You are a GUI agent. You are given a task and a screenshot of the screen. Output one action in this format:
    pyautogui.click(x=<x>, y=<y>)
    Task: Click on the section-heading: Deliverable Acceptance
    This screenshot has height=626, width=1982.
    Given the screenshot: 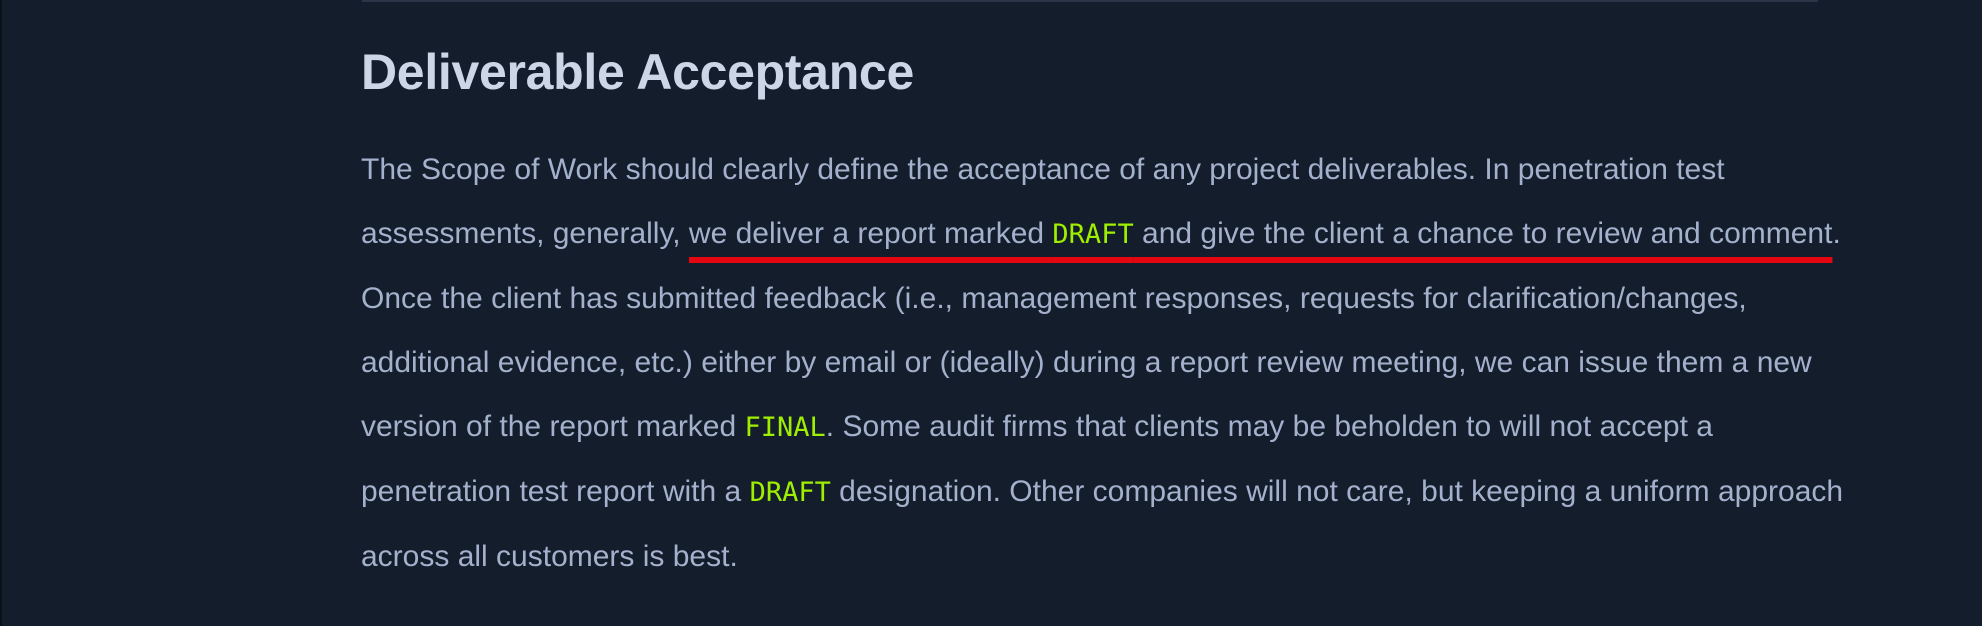 What is the action you would take?
    pyautogui.click(x=637, y=72)
    